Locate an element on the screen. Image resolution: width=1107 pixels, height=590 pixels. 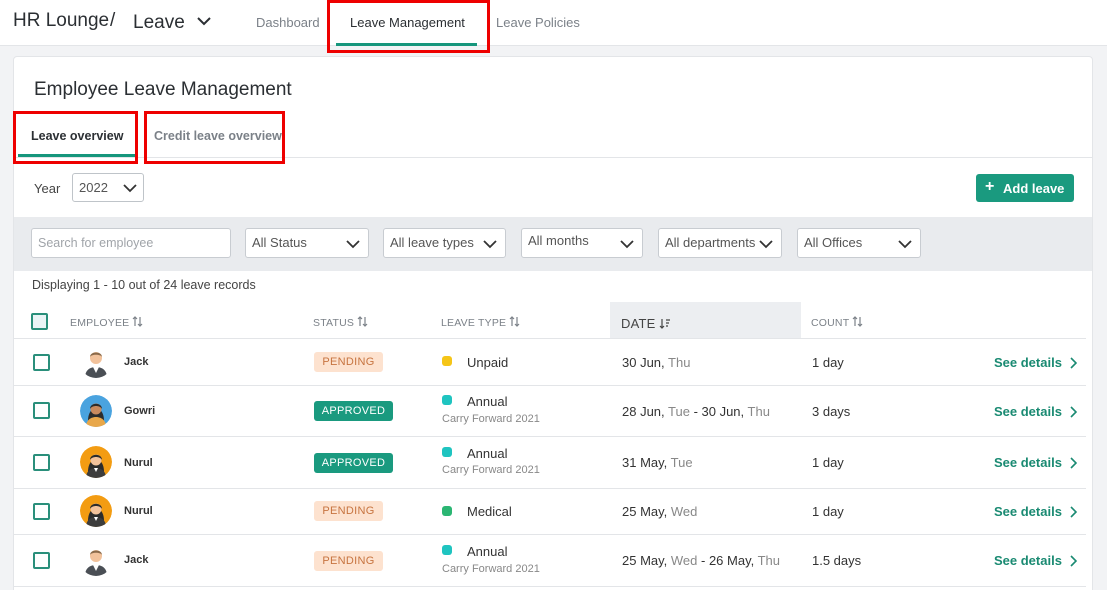
status-badge: APPROVED is located at coordinates (353, 411).